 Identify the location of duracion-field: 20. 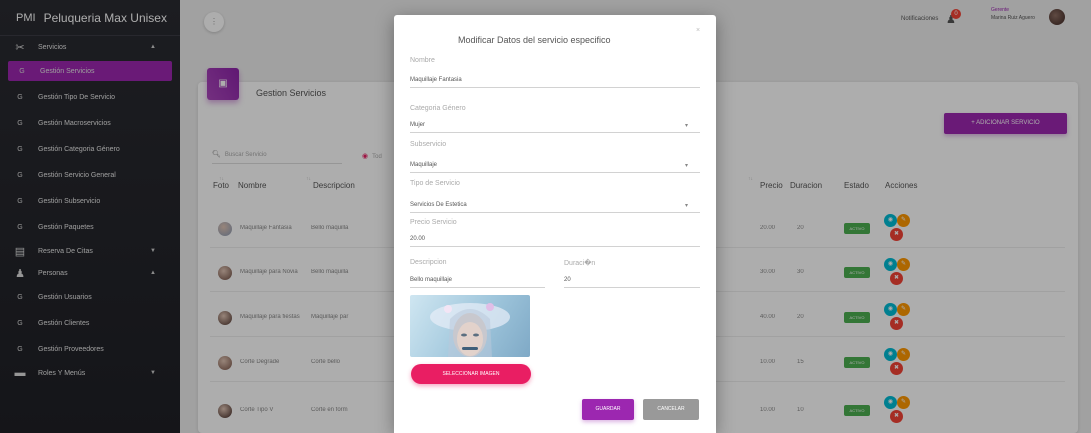
(567, 280).